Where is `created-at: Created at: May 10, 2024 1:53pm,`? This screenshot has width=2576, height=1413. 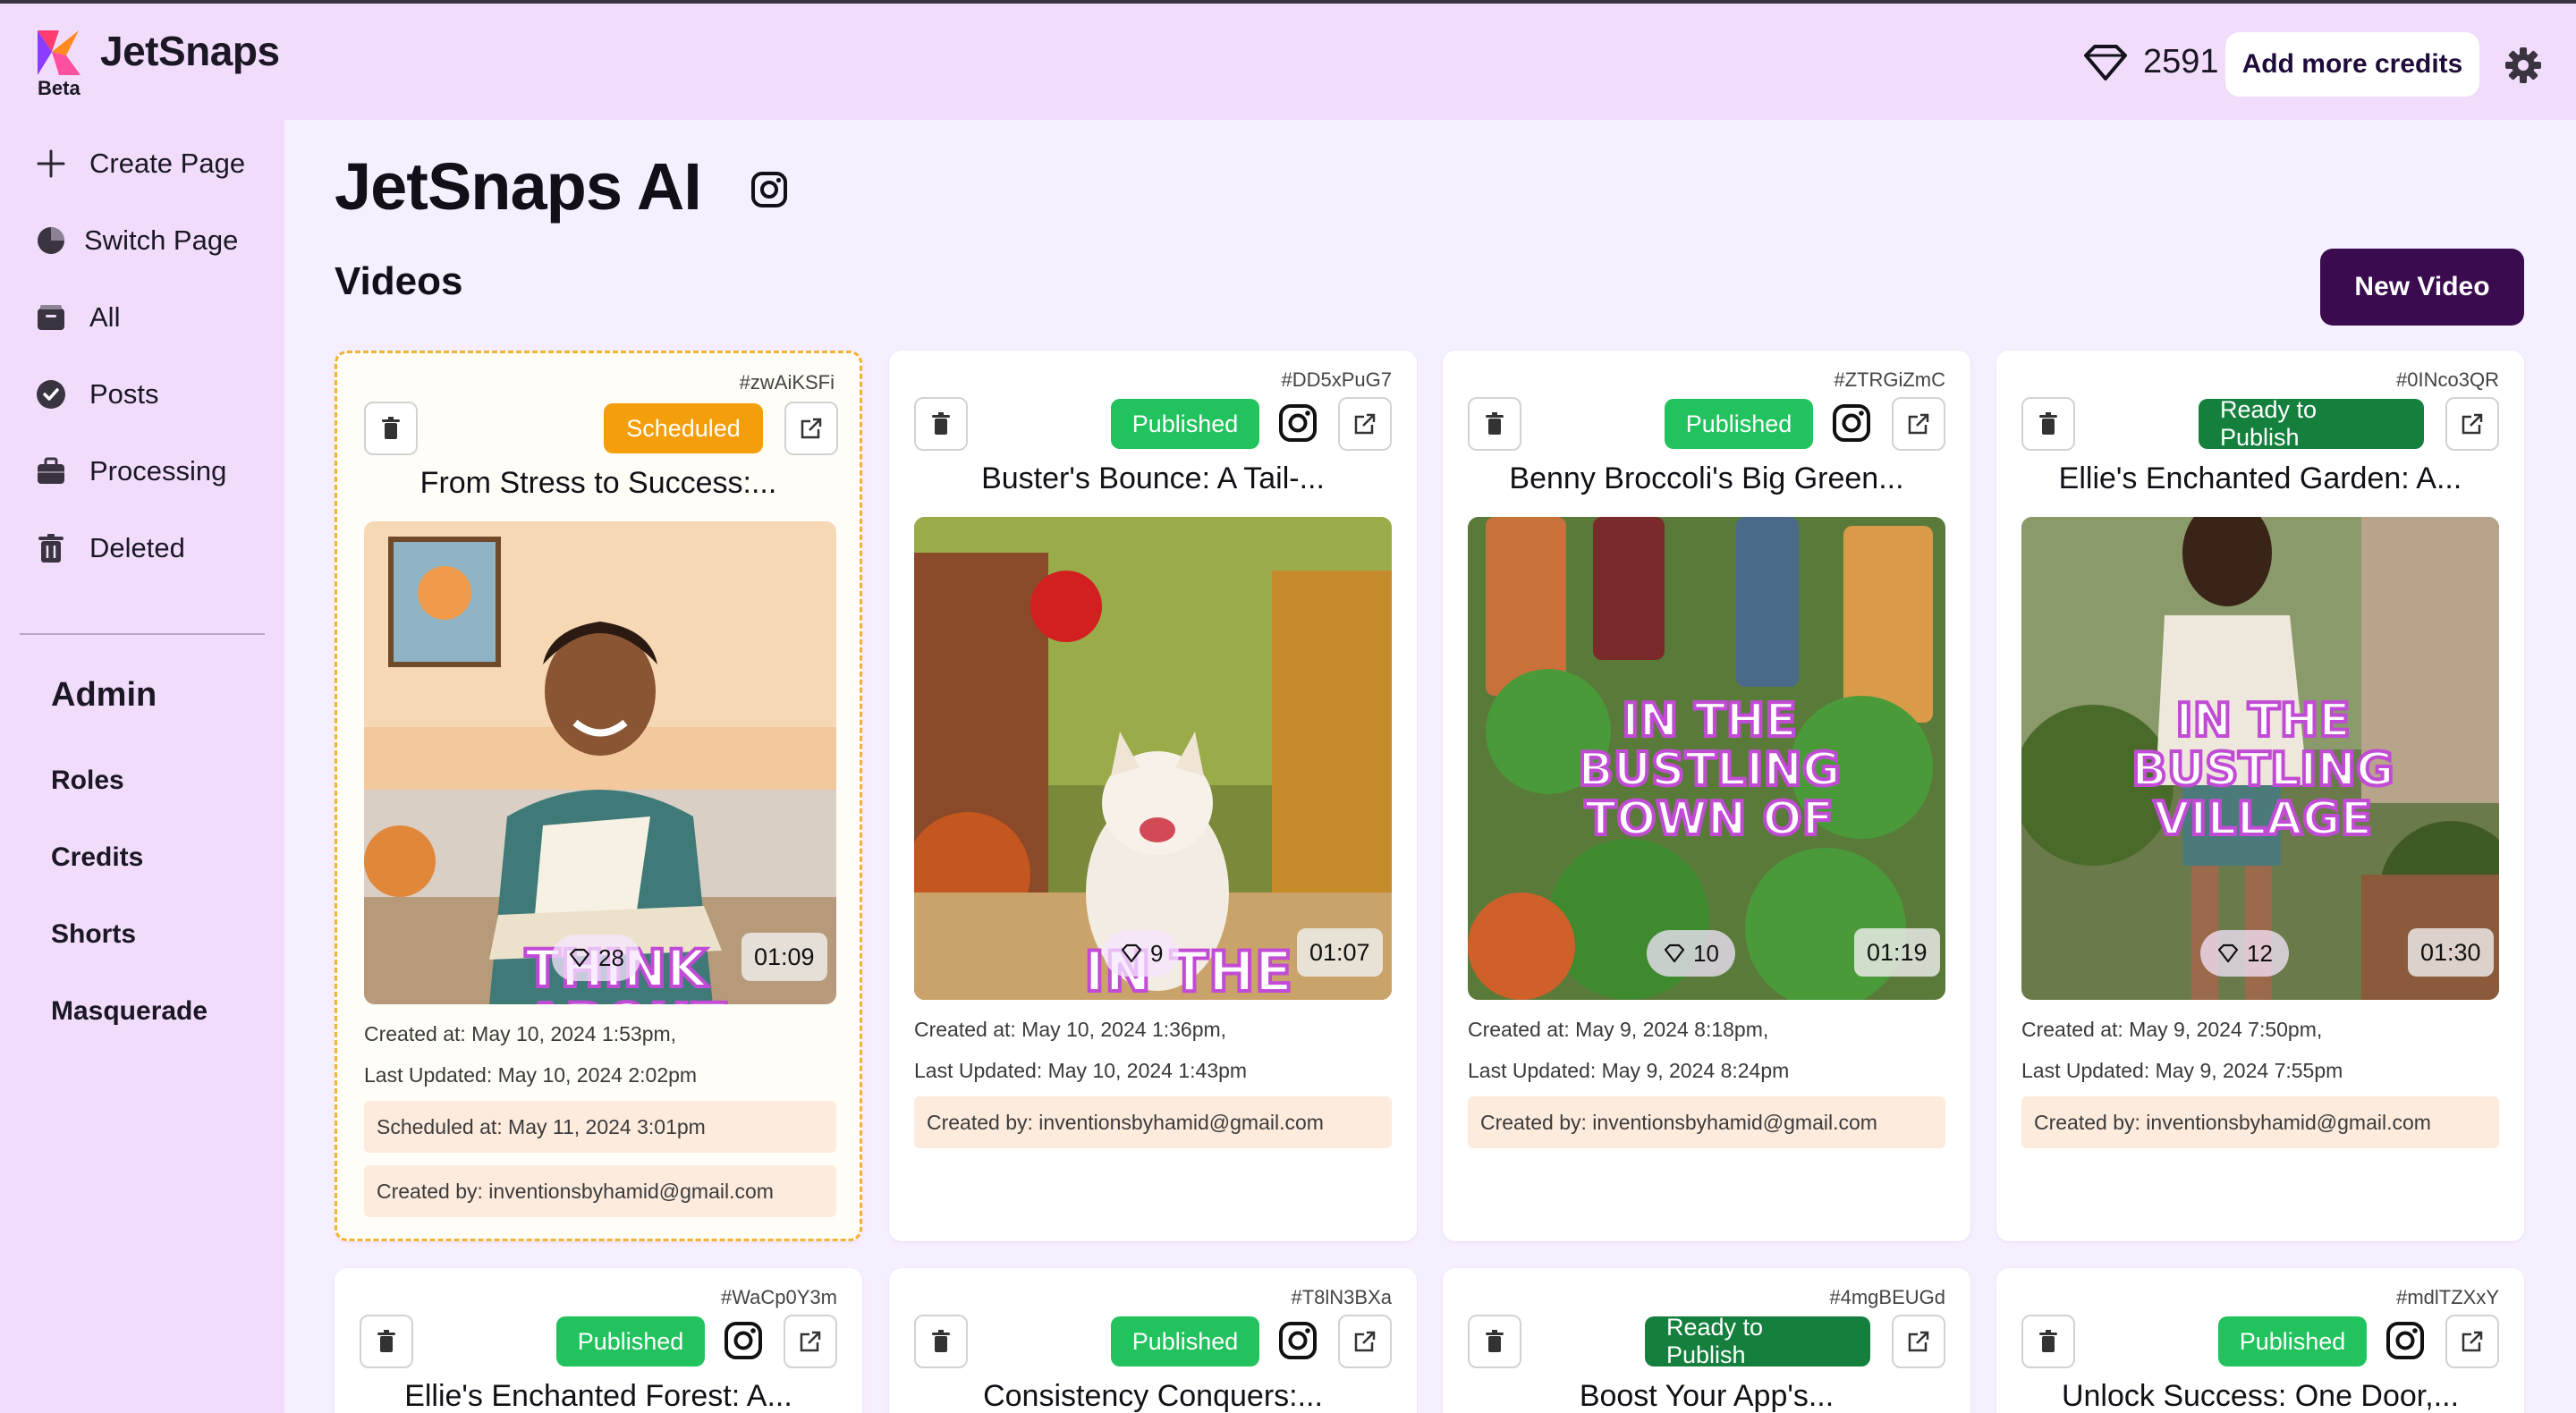
created-at: Created at: May 10, 2024 1:53pm, is located at coordinates (520, 1033).